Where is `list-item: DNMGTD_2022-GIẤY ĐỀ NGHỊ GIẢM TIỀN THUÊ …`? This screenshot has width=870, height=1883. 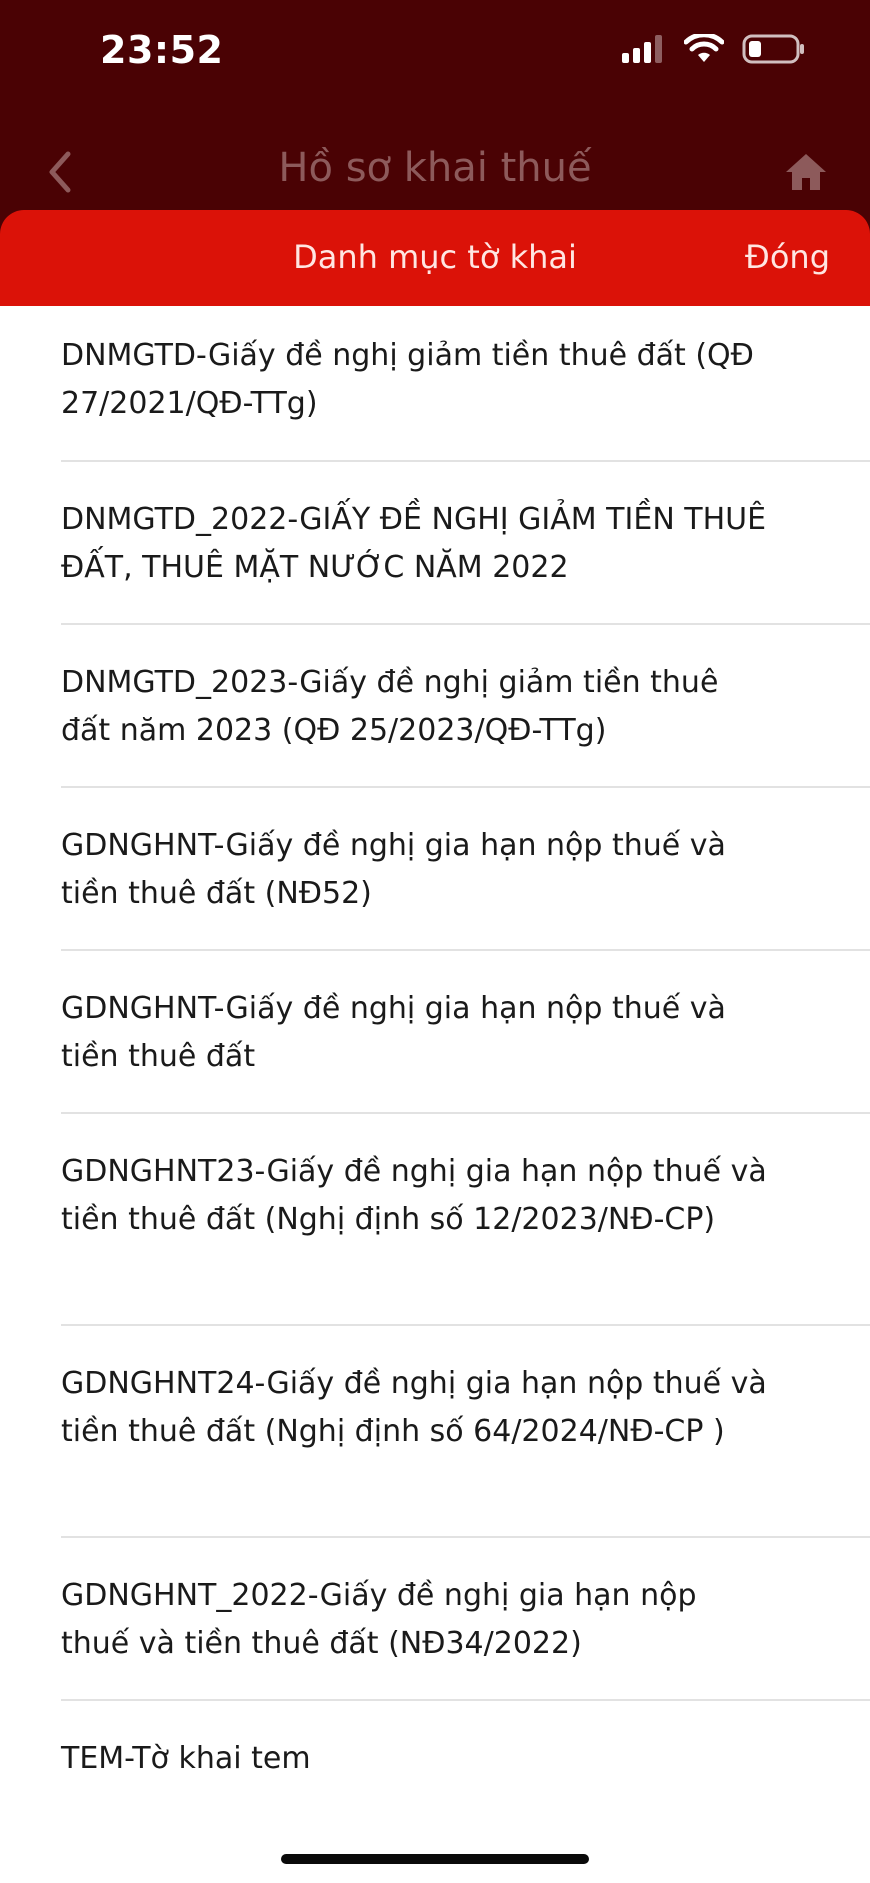
list-item: DNMGTD_2022-GIẤY ĐỀ NGHỊ GIẢM TIỀN THUÊ … is located at coordinates (435, 543).